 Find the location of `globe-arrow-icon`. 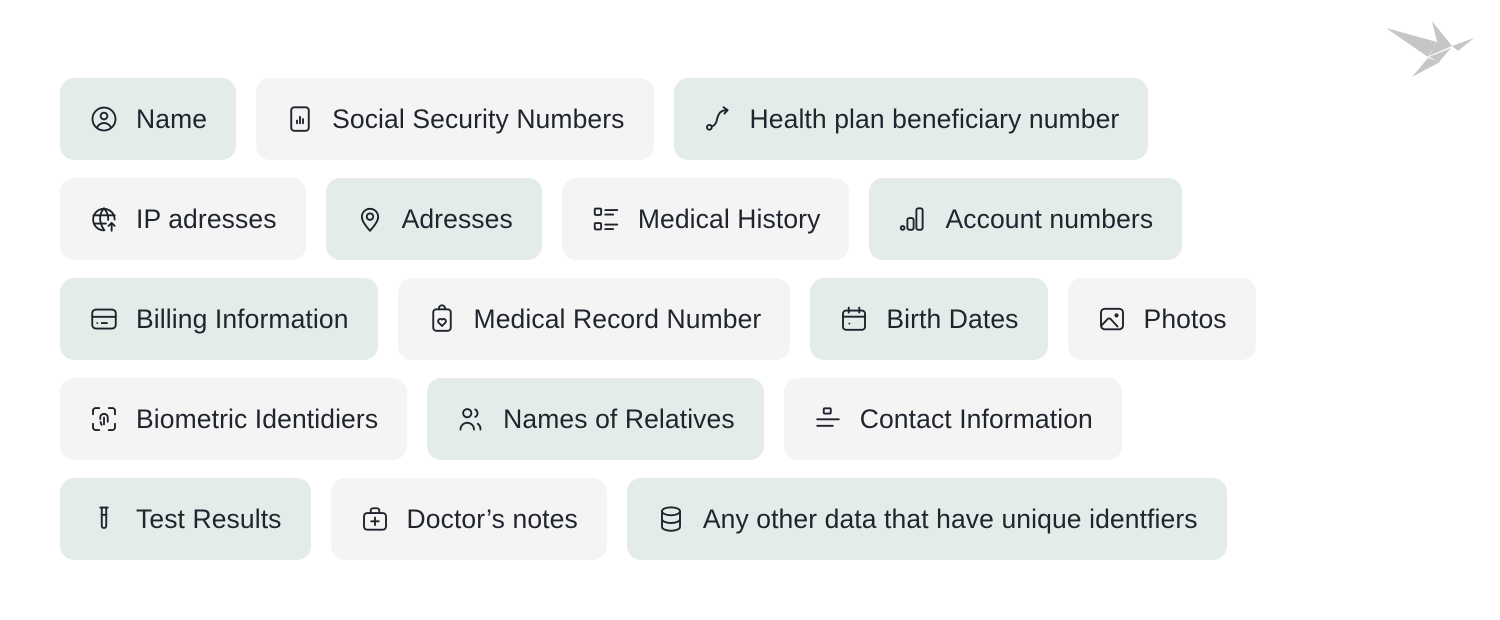

globe-arrow-icon is located at coordinates (104, 219).